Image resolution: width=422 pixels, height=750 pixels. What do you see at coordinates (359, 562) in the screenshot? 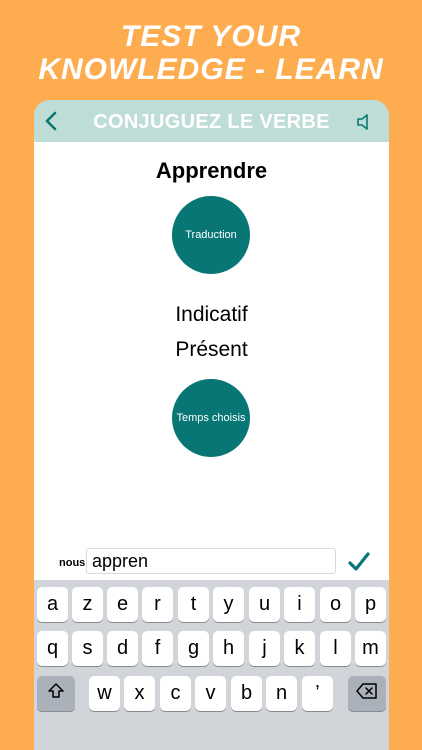
I see `checkmark-icon` at bounding box center [359, 562].